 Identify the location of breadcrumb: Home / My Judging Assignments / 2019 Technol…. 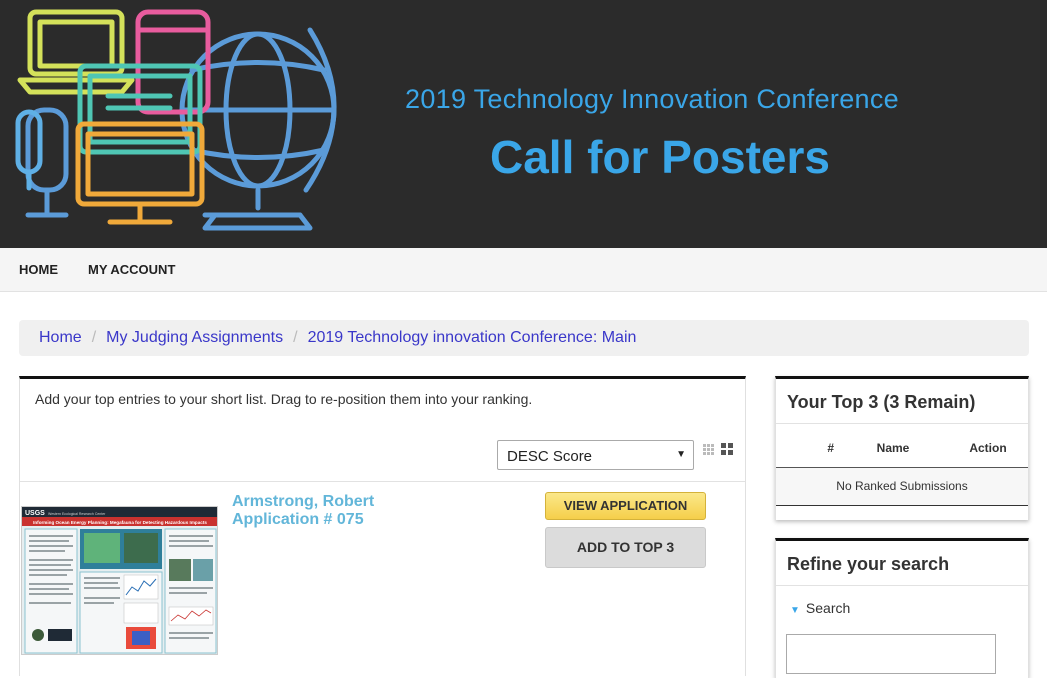
(524, 338).